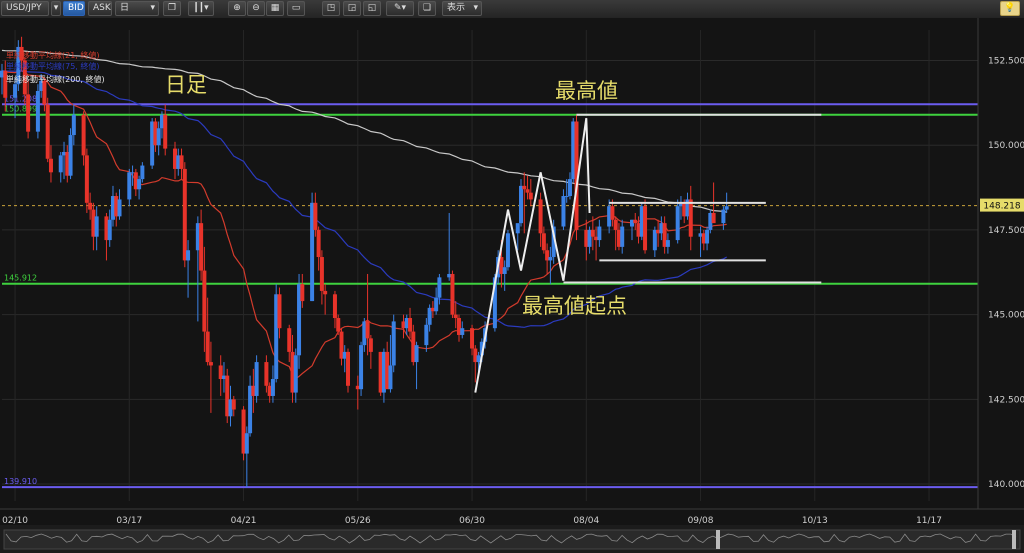  I want to click on grid-icon: ▦, so click(275, 8).